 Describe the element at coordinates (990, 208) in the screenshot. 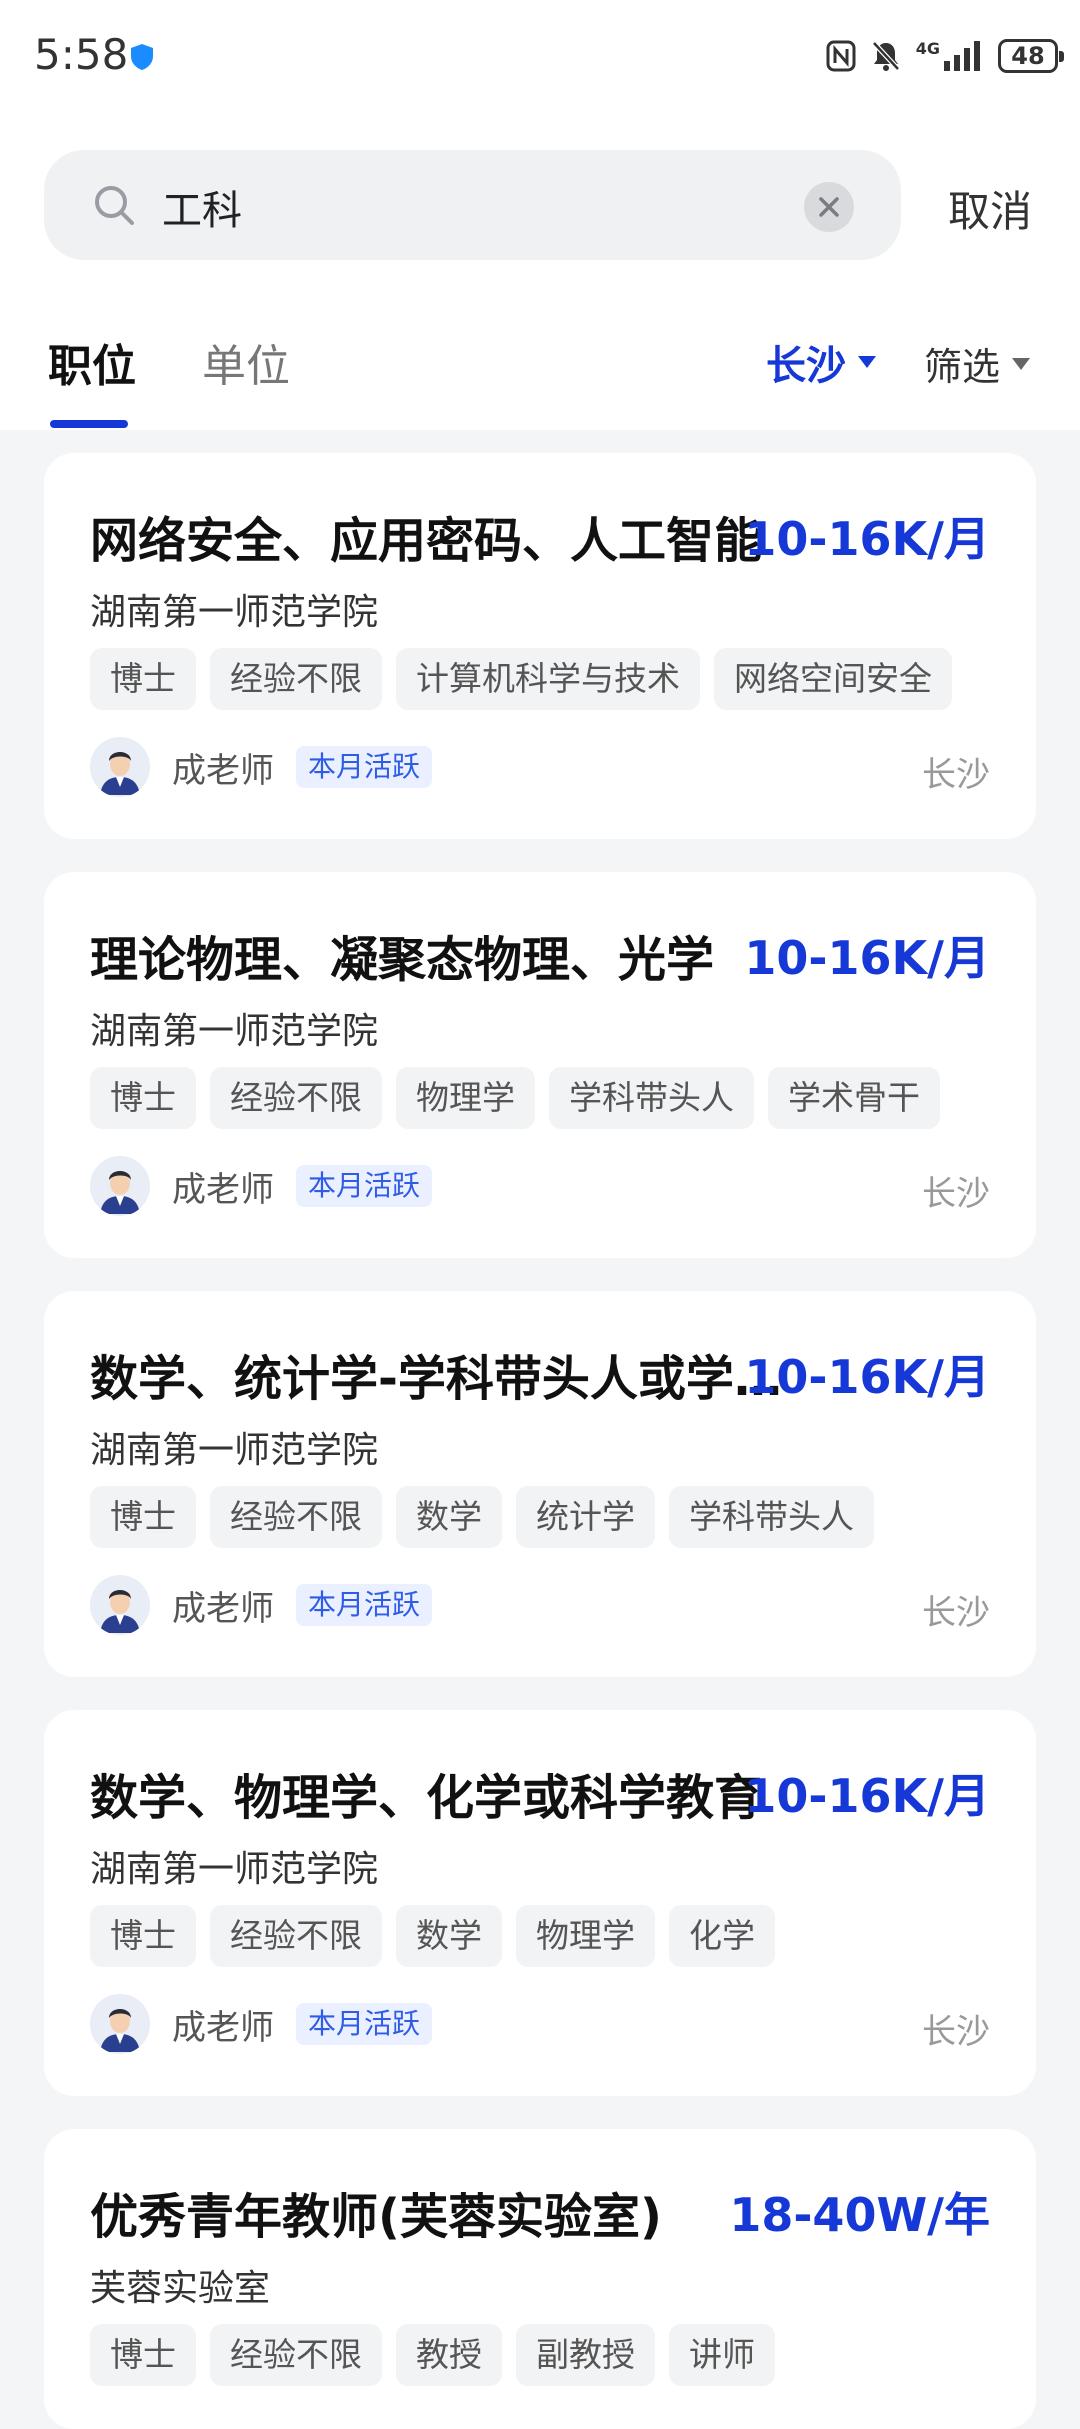

I see `cancel-button: 取消` at that location.